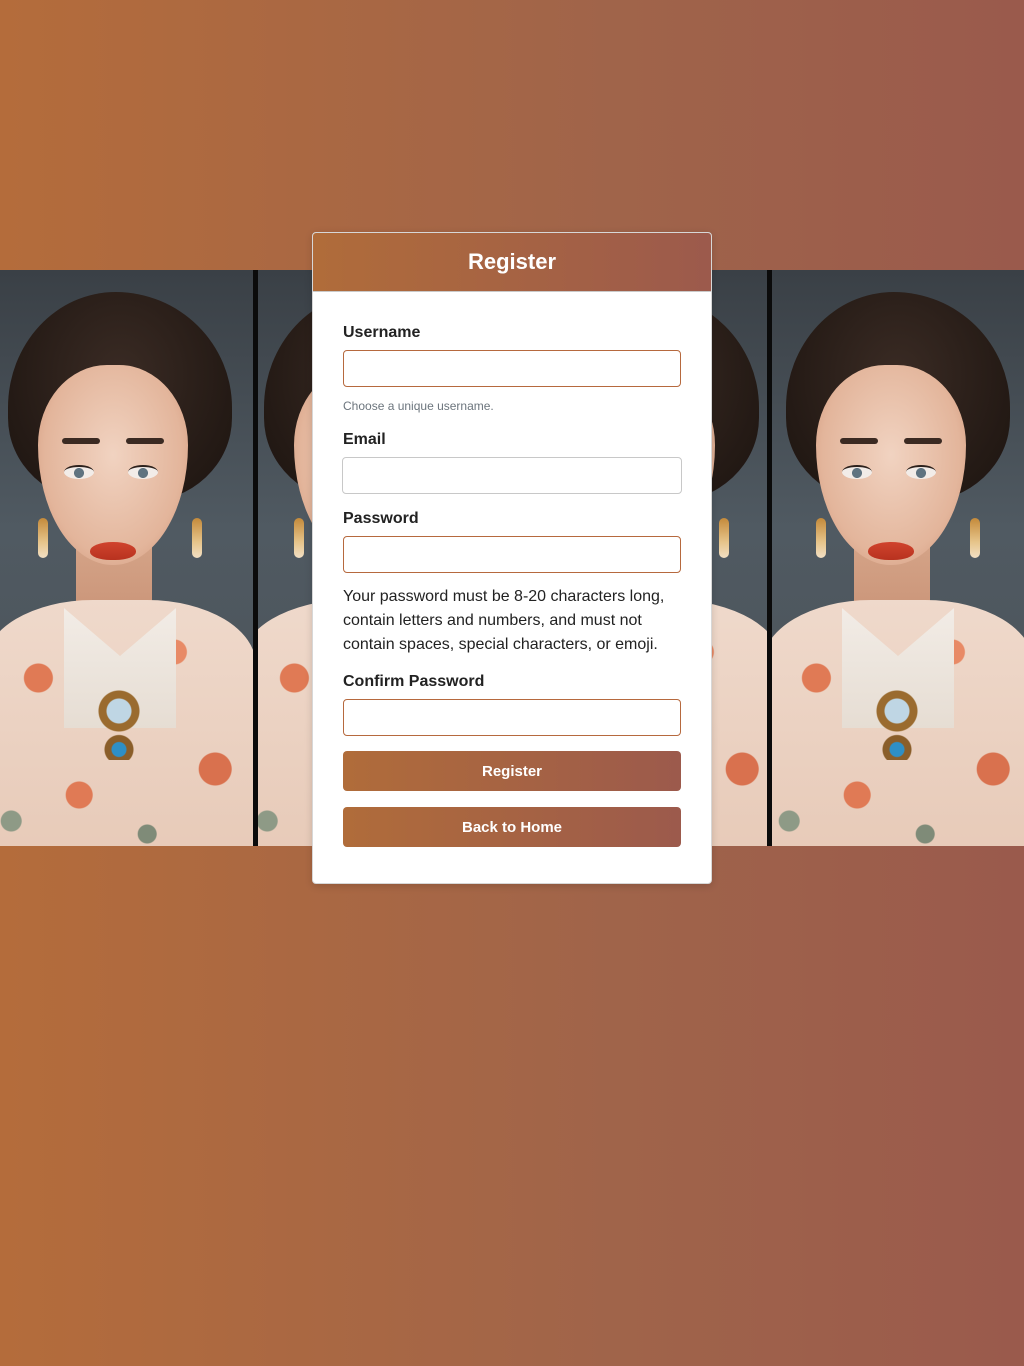  Describe the element at coordinates (414, 681) in the screenshot. I see `confirm-password-label: Confirm Password` at that location.